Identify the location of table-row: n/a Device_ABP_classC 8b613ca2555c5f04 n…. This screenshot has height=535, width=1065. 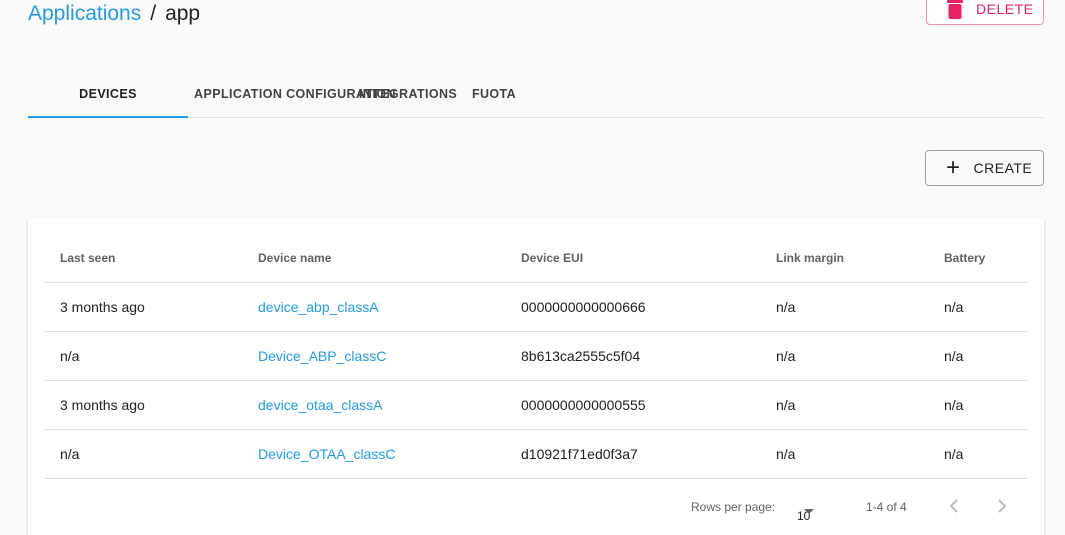
(536, 356).